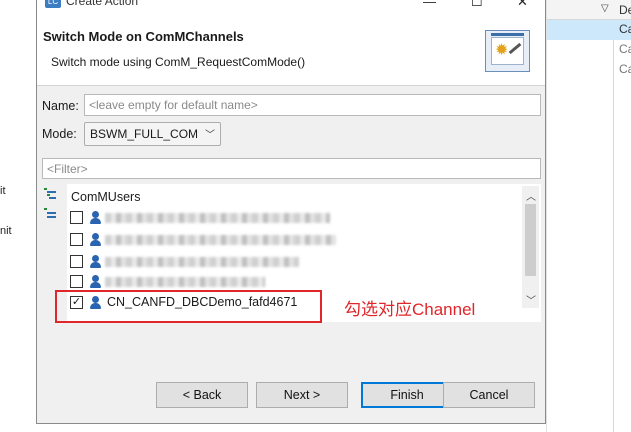 The image size is (631, 432). Describe the element at coordinates (291, 168) in the screenshot. I see `filter-input: <Filter>` at that location.